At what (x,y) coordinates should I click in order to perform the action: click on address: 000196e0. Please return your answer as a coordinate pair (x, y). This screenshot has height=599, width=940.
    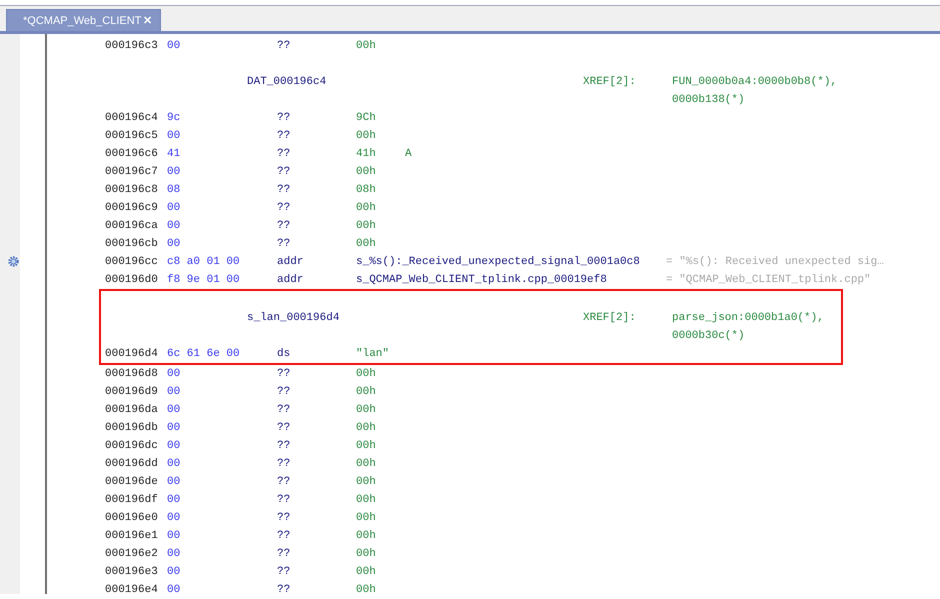
    Looking at the image, I should click on (132, 518).